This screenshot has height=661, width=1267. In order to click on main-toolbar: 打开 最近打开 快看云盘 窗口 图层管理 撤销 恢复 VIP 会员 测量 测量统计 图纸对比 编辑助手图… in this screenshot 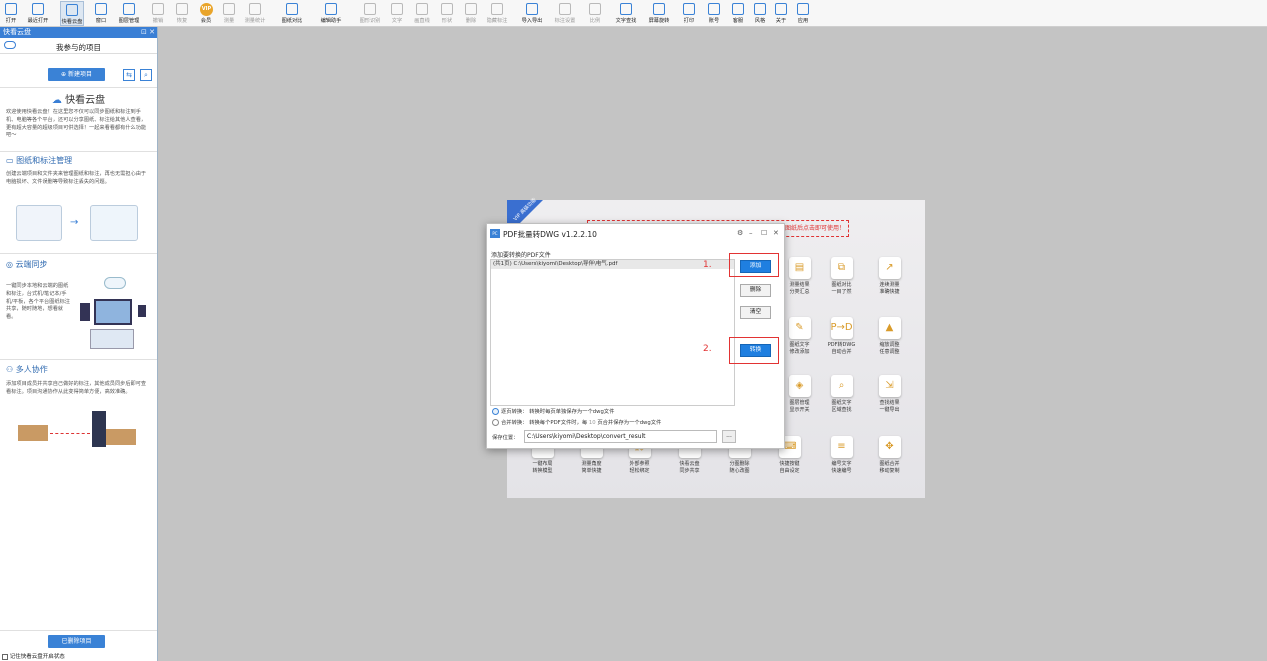, I will do `click(633, 13)`.